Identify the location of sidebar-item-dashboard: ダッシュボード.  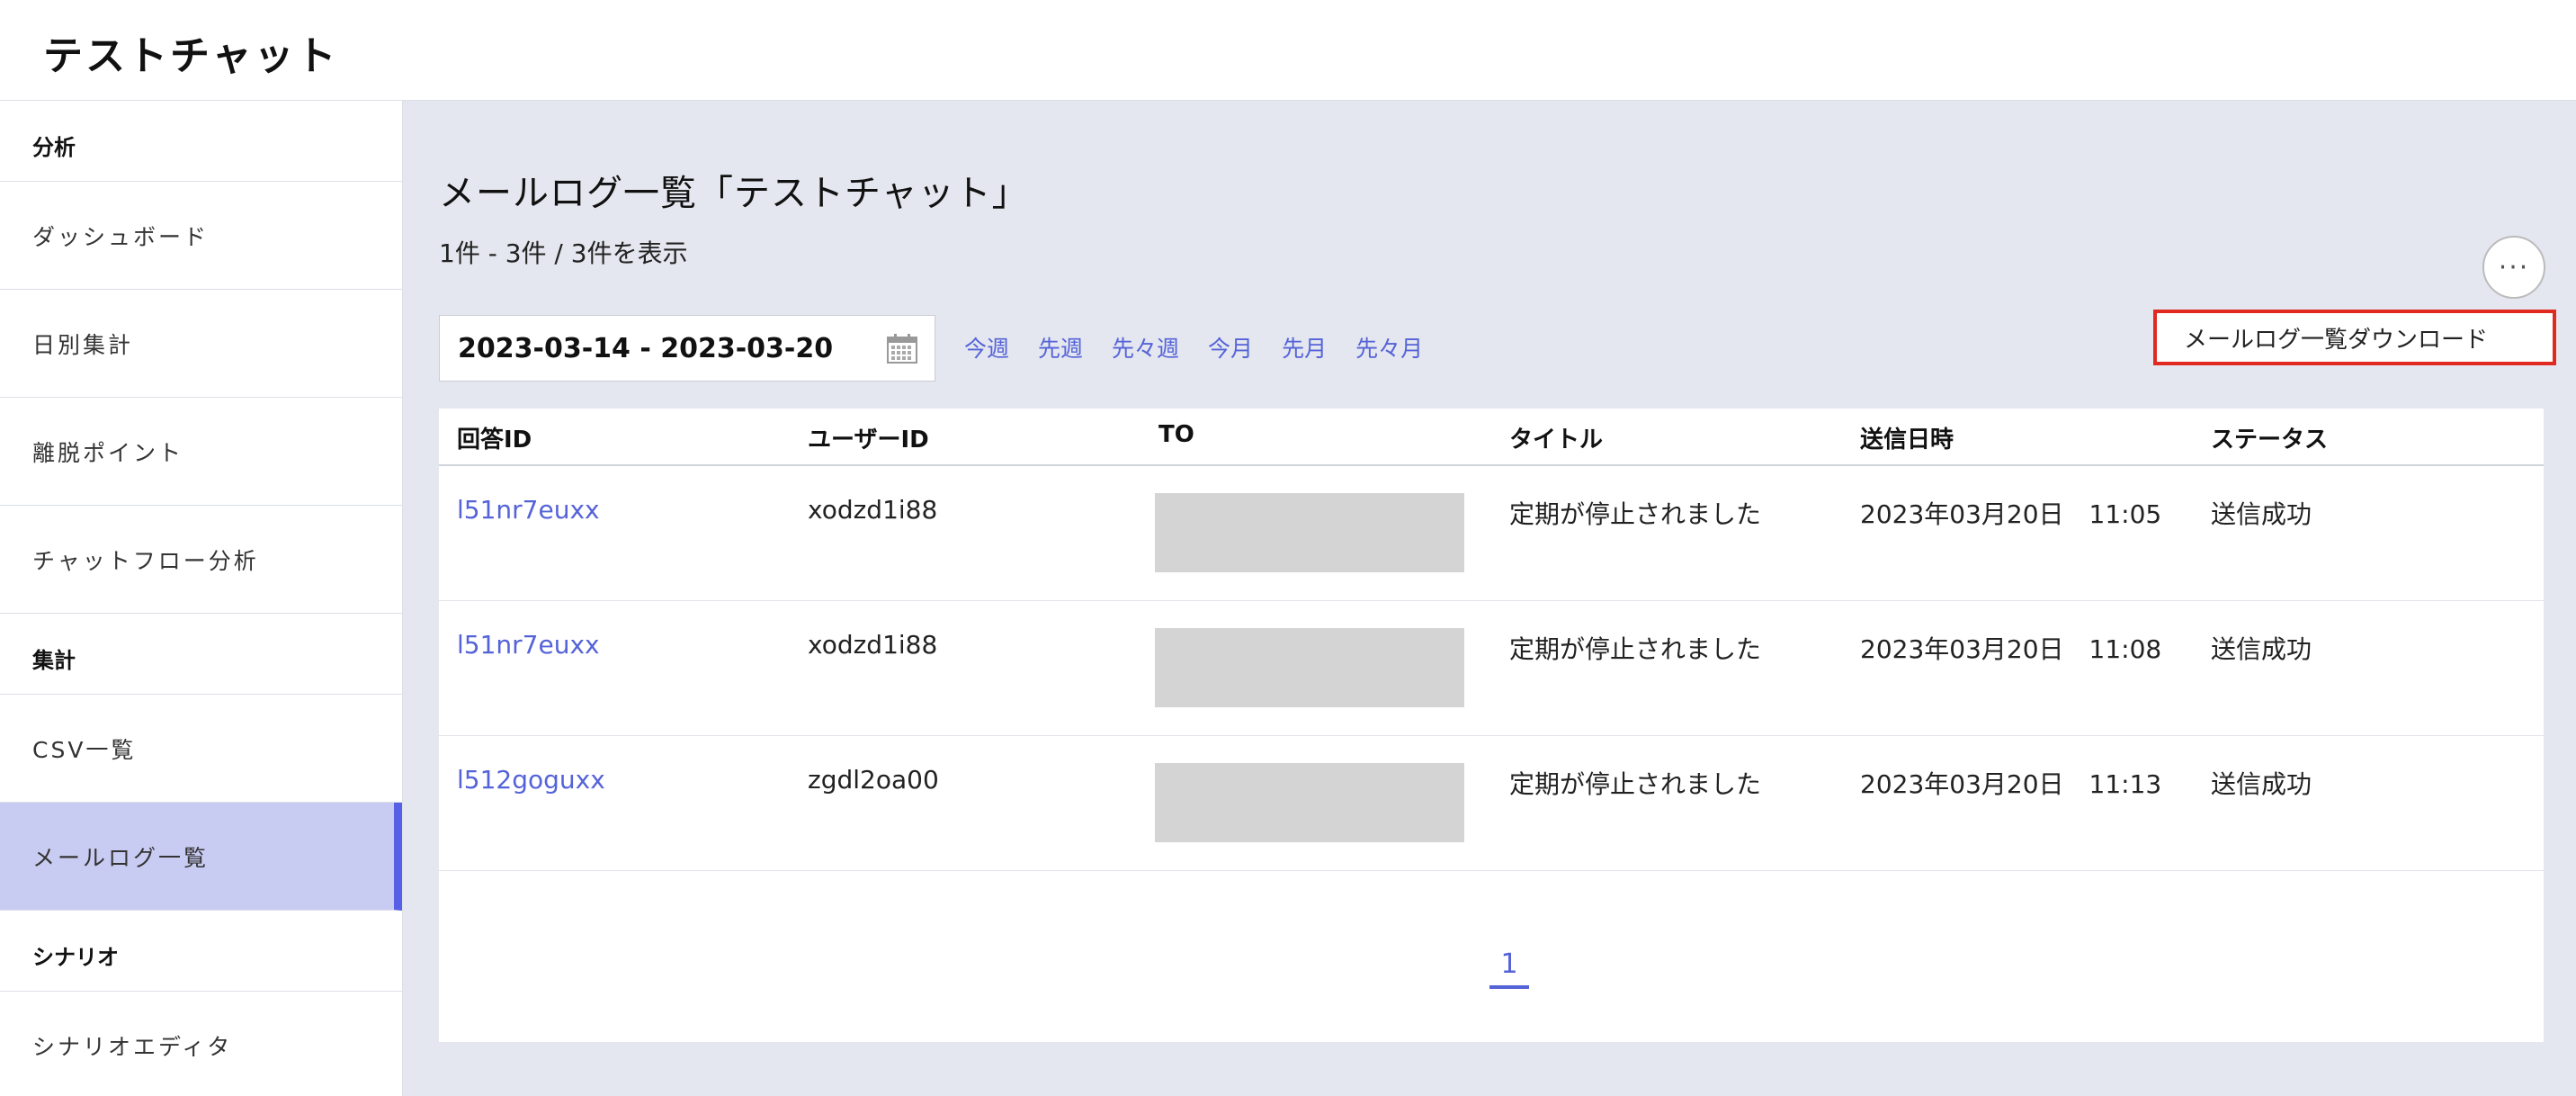
(201, 236).